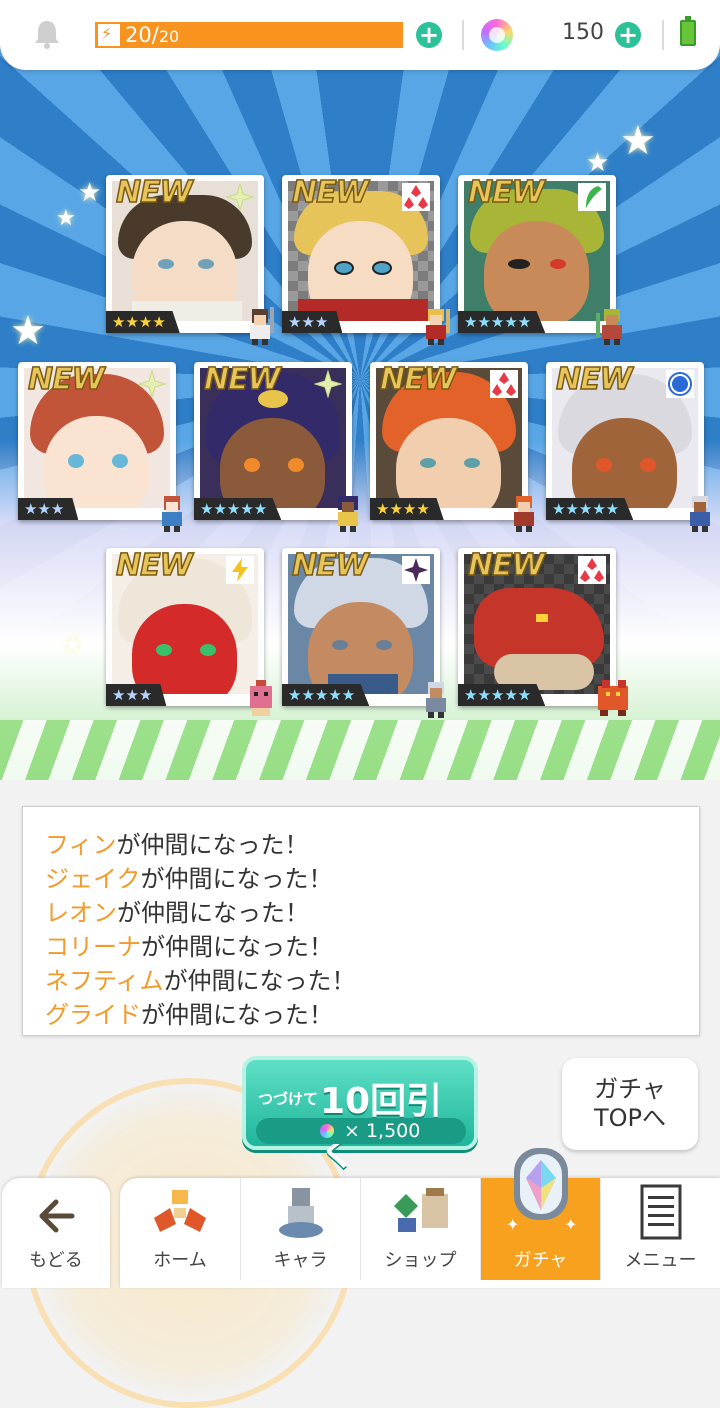 This screenshot has width=720, height=1408. Describe the element at coordinates (420, 1210) in the screenshot. I see `shop-icon` at that location.